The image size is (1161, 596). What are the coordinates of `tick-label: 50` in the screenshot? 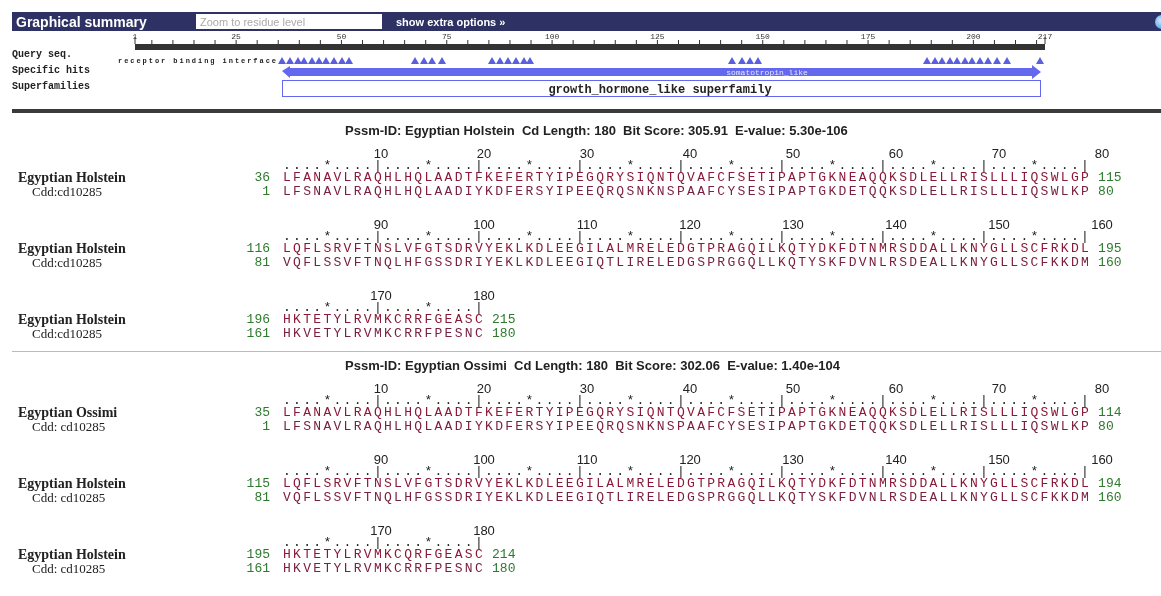 It's located at (341, 36).